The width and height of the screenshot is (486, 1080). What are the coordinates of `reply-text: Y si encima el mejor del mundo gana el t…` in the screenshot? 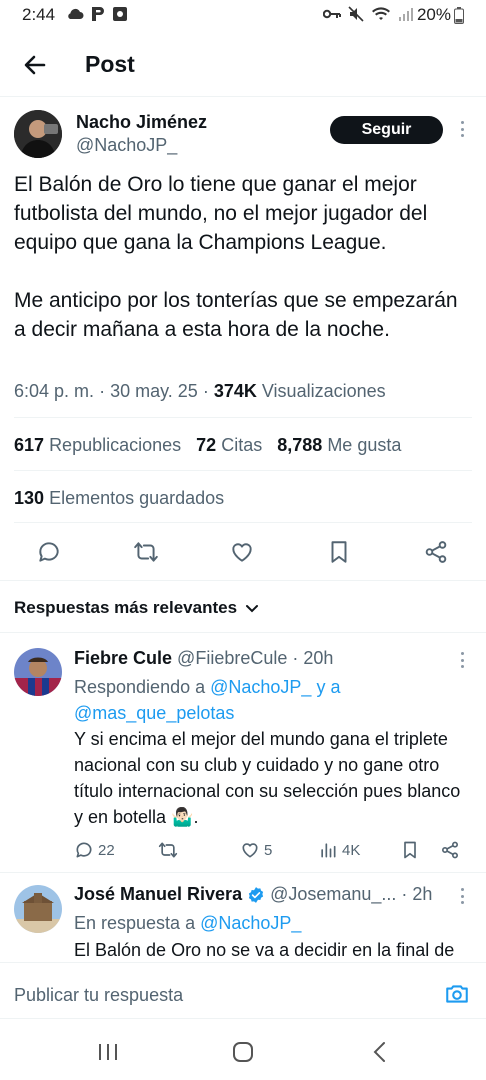 It's located at (267, 778).